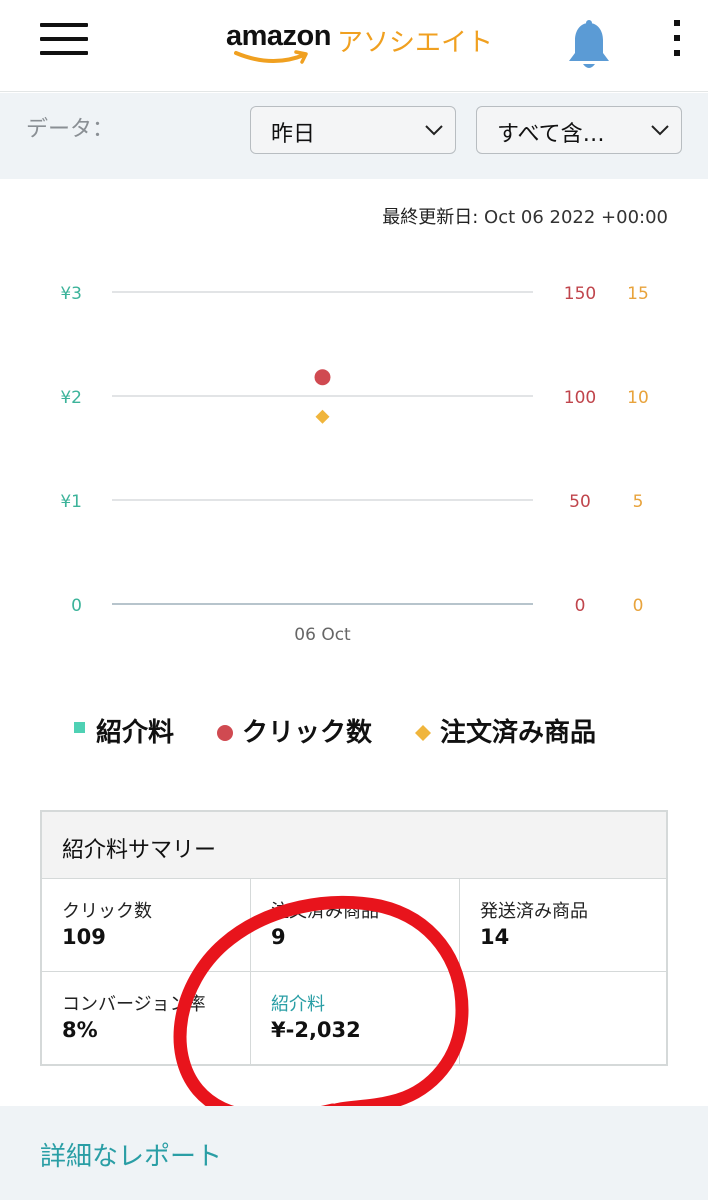 The height and width of the screenshot is (1200, 708). What do you see at coordinates (580, 294) in the screenshot?
I see `clicks-axis-tick: 150` at bounding box center [580, 294].